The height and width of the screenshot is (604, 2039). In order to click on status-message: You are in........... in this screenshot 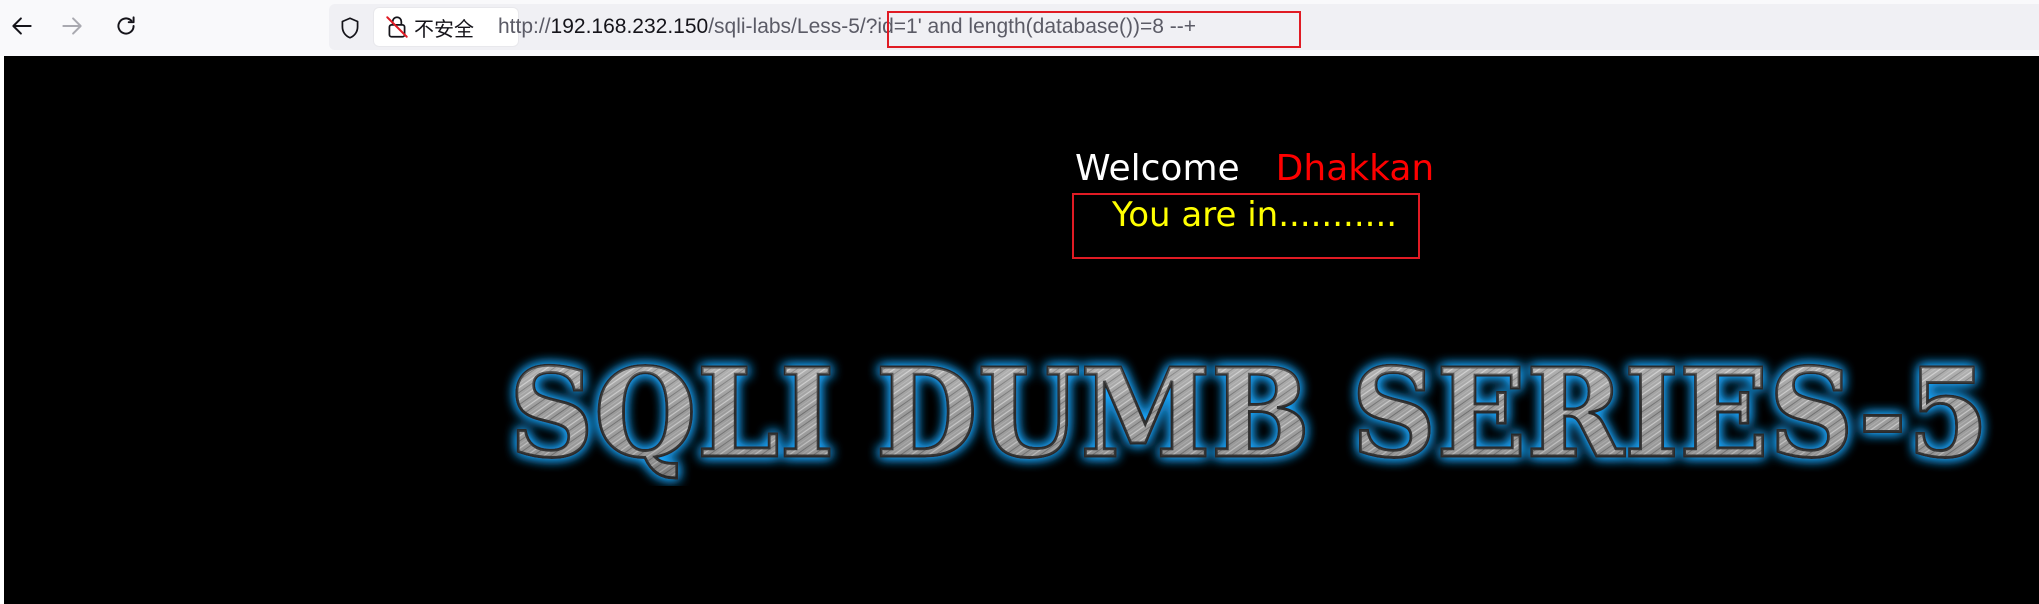, I will do `click(1255, 215)`.